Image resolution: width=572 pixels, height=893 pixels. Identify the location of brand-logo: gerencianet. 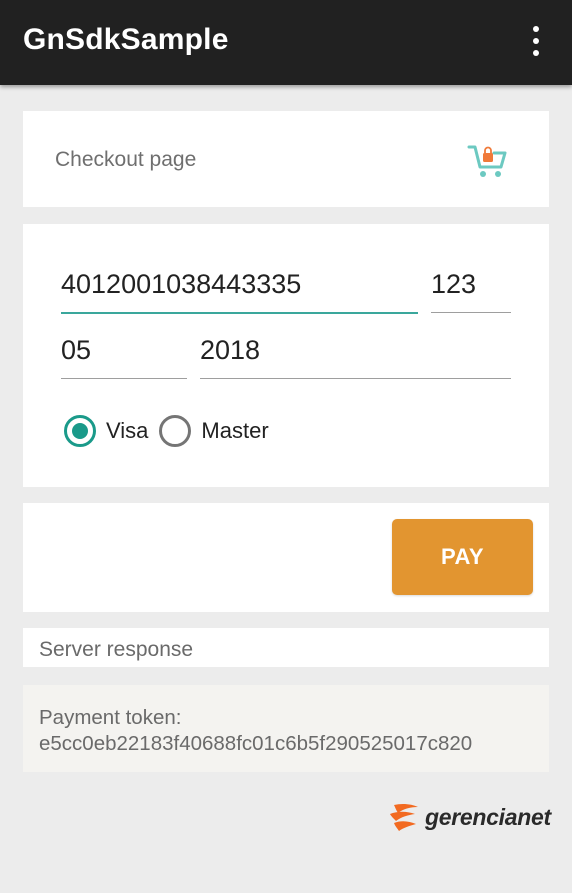
(469, 817).